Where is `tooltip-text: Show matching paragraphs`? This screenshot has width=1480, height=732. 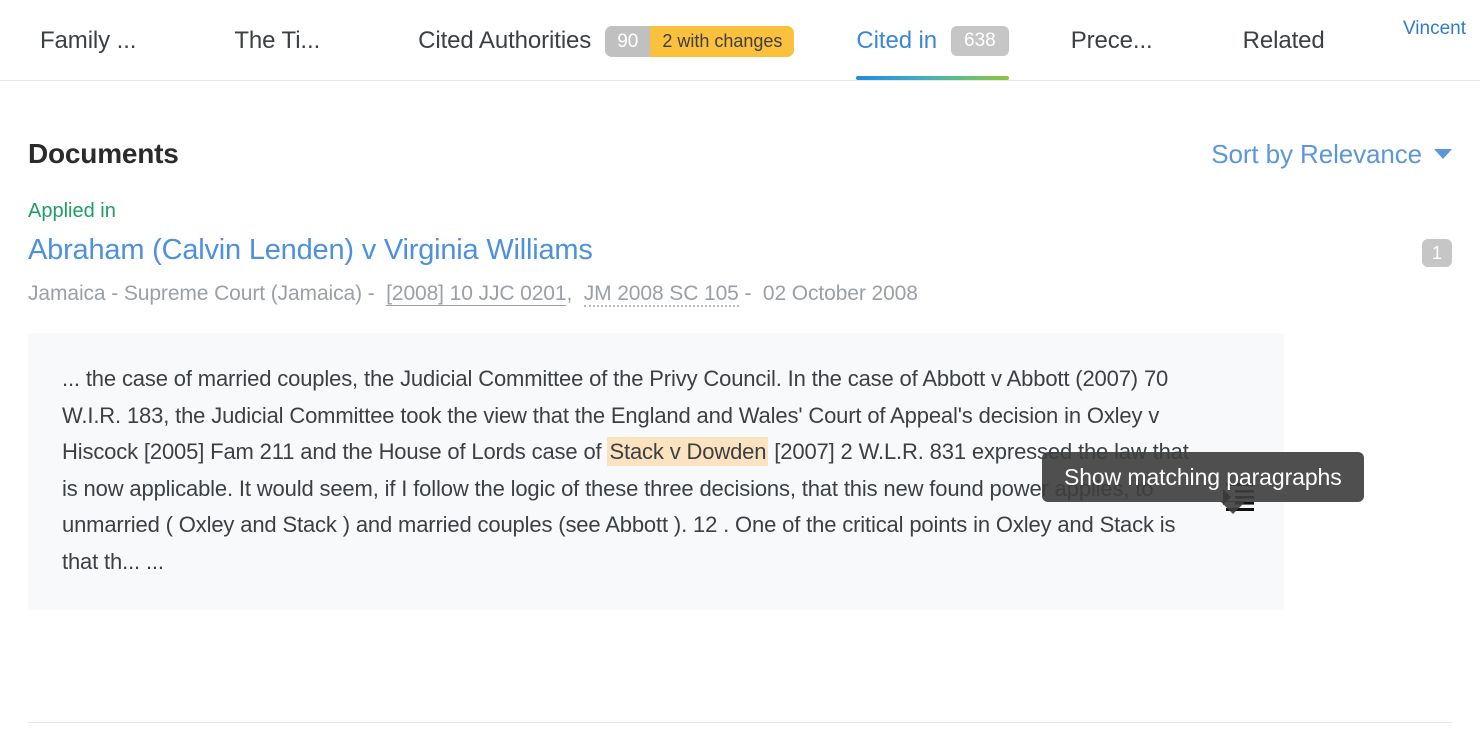 tooltip-text: Show matching paragraphs is located at coordinates (1203, 476).